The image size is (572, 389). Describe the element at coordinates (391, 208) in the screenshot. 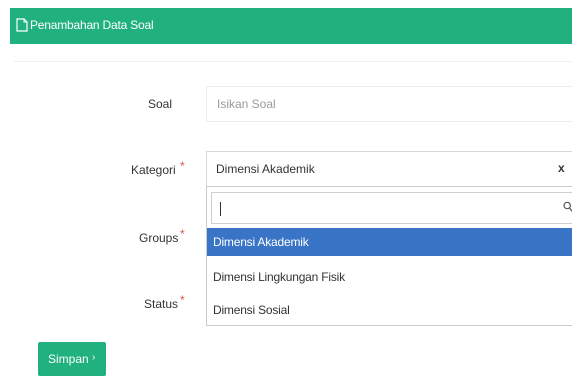

I see `dropdown-search-input` at that location.